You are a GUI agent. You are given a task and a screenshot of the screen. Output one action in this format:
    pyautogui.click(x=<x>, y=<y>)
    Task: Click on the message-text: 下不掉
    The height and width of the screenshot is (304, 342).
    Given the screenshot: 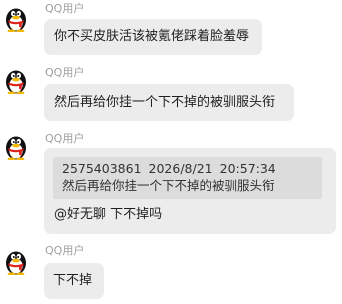 What is the action you would take?
    pyautogui.click(x=73, y=280)
    